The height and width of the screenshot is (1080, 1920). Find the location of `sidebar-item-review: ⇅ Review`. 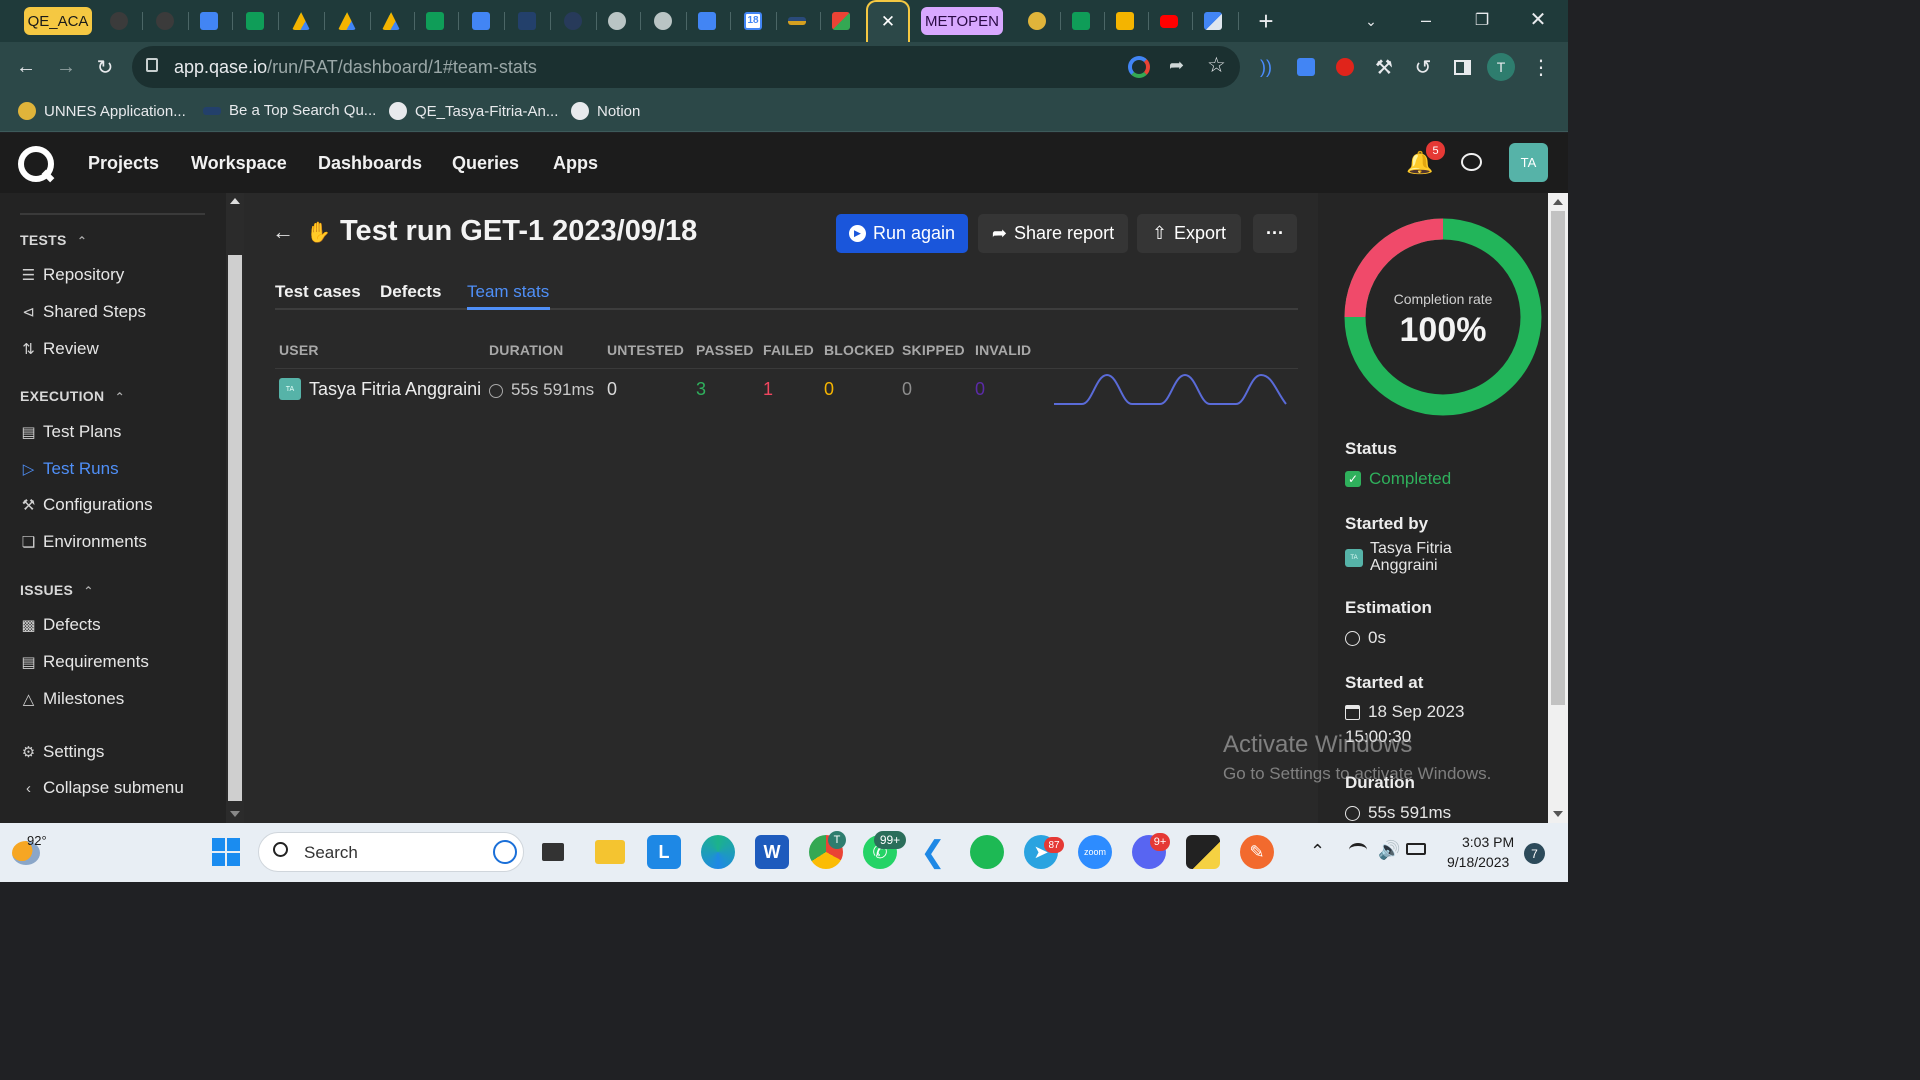

sidebar-item-review: ⇅ Review is located at coordinates (59, 349).